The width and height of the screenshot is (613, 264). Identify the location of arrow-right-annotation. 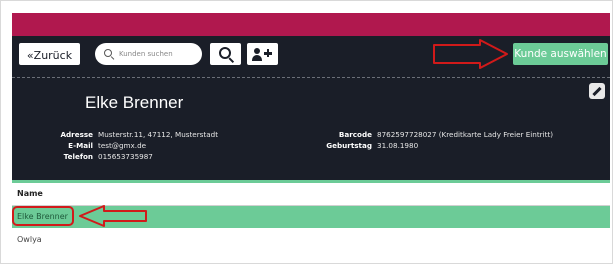
(470, 54).